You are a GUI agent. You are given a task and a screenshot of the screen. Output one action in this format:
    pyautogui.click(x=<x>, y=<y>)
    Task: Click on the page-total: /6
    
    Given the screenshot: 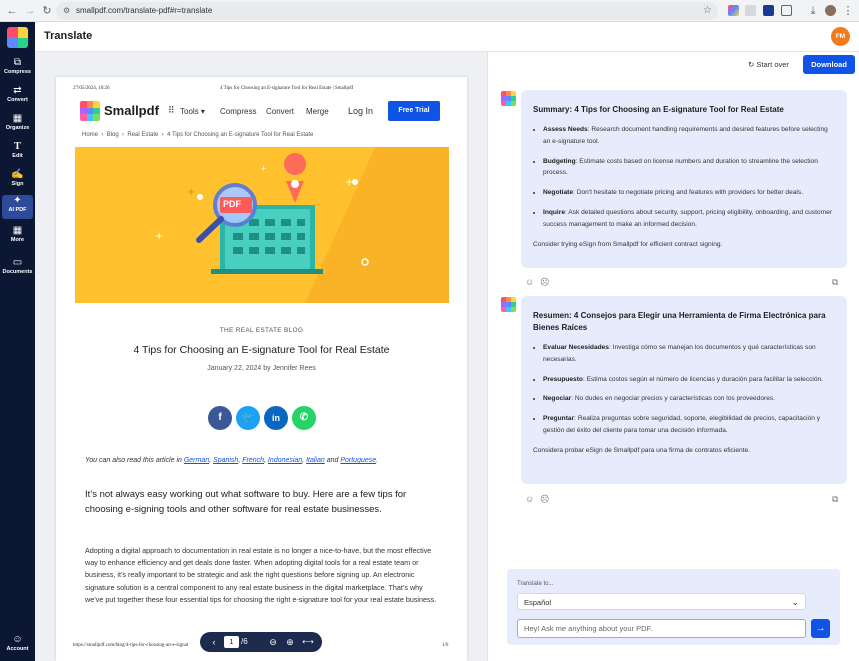 What is the action you would take?
    pyautogui.click(x=244, y=641)
    